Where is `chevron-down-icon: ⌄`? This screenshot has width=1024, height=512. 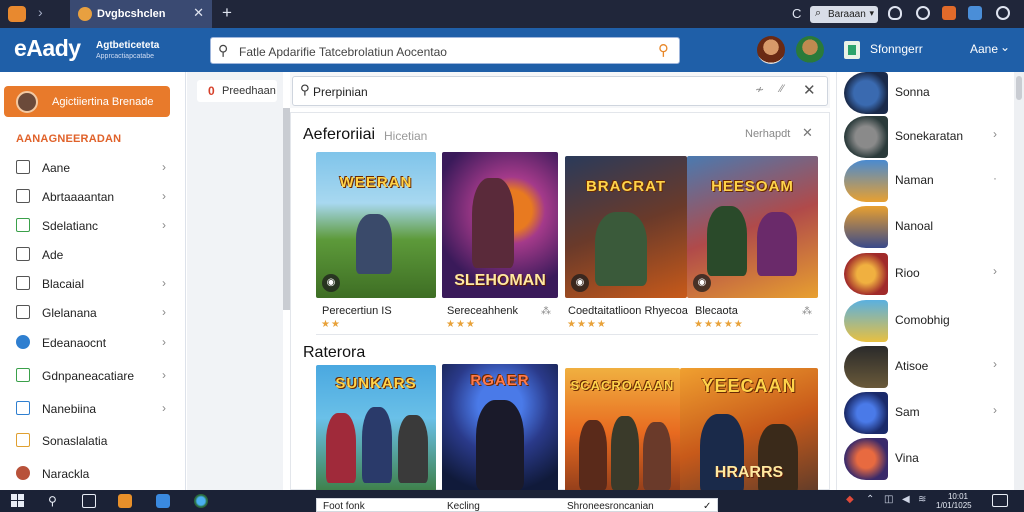
chevron-down-icon: ⌄ is located at coordinates (1005, 47).